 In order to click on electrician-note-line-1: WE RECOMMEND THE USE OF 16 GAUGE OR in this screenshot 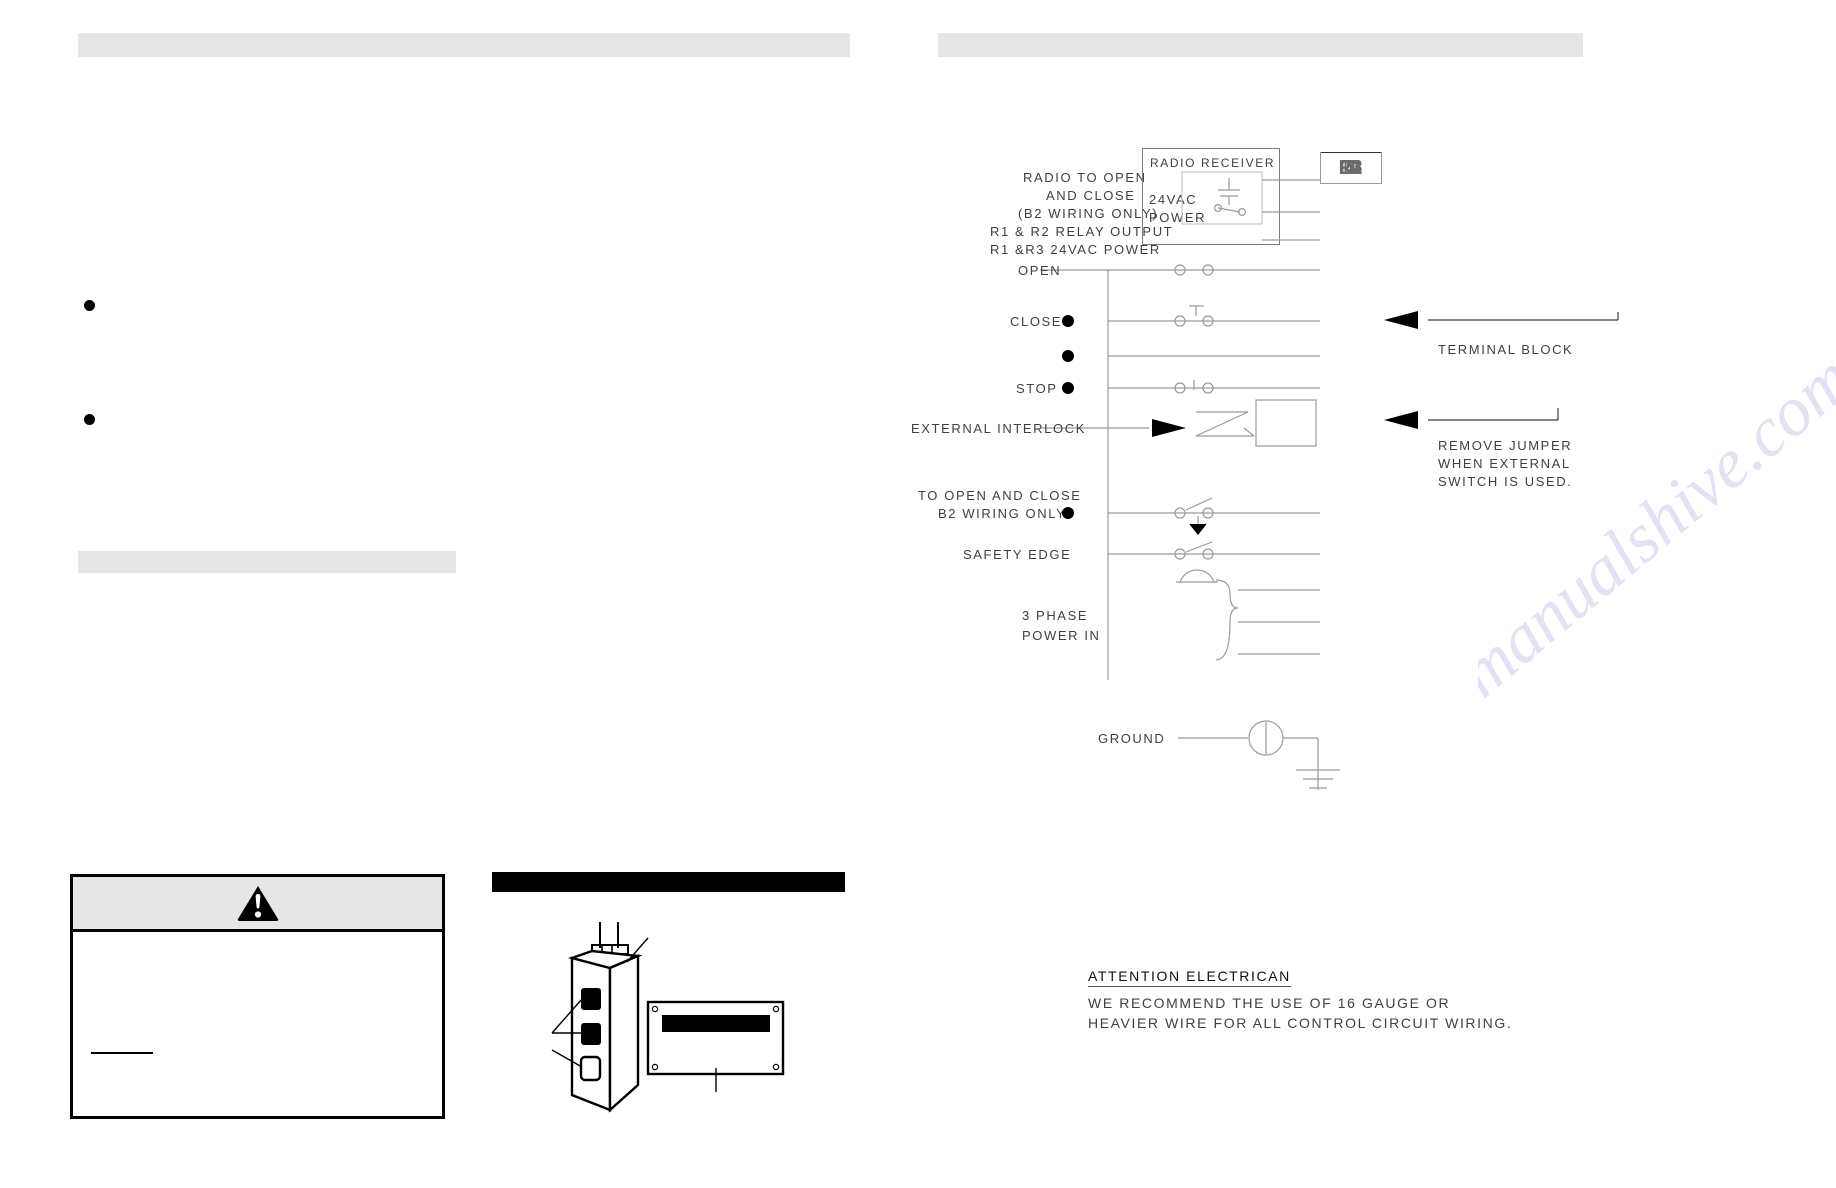, I will do `click(1269, 1003)`.